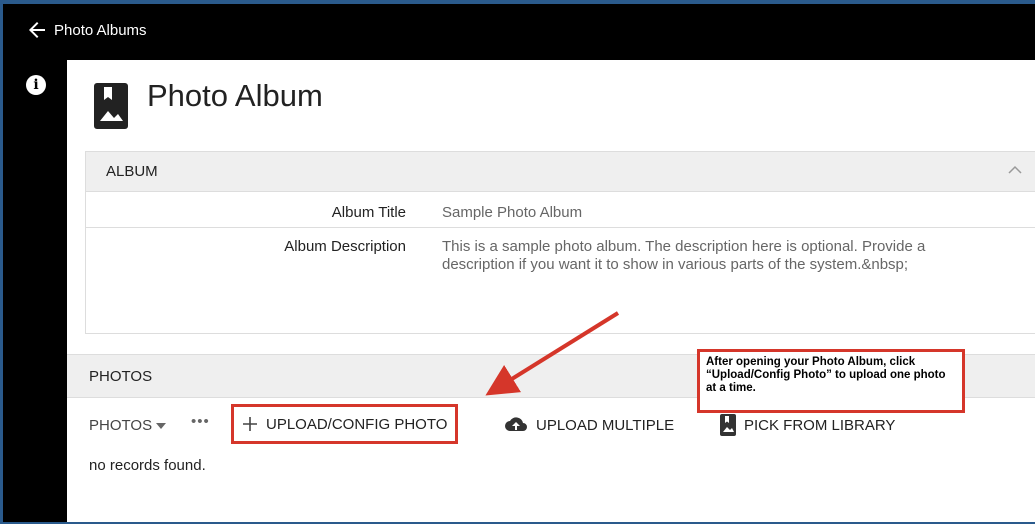 This screenshot has height=524, width=1035. What do you see at coordinates (235, 95) in the screenshot?
I see `page-title: Photo Album` at bounding box center [235, 95].